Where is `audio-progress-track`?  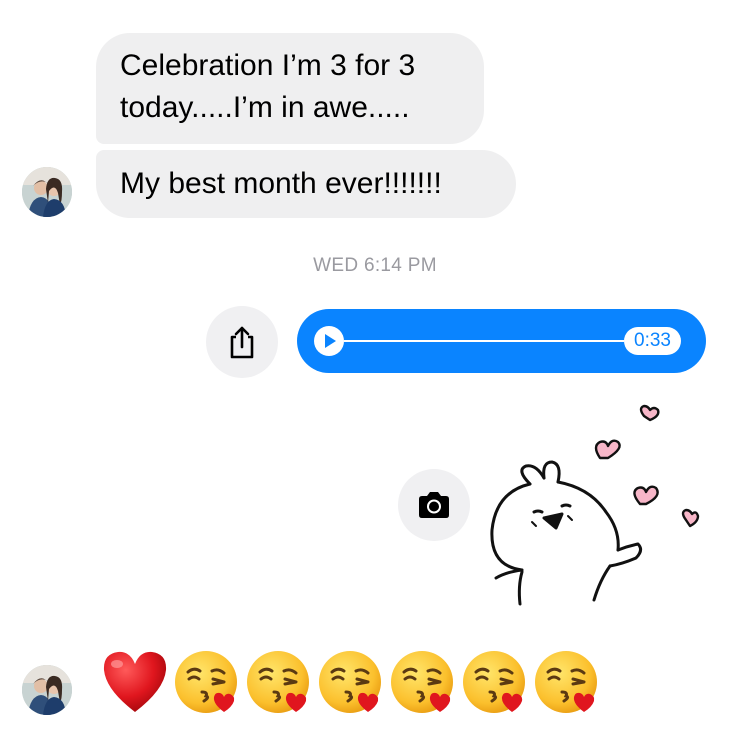 audio-progress-track is located at coordinates (484, 341).